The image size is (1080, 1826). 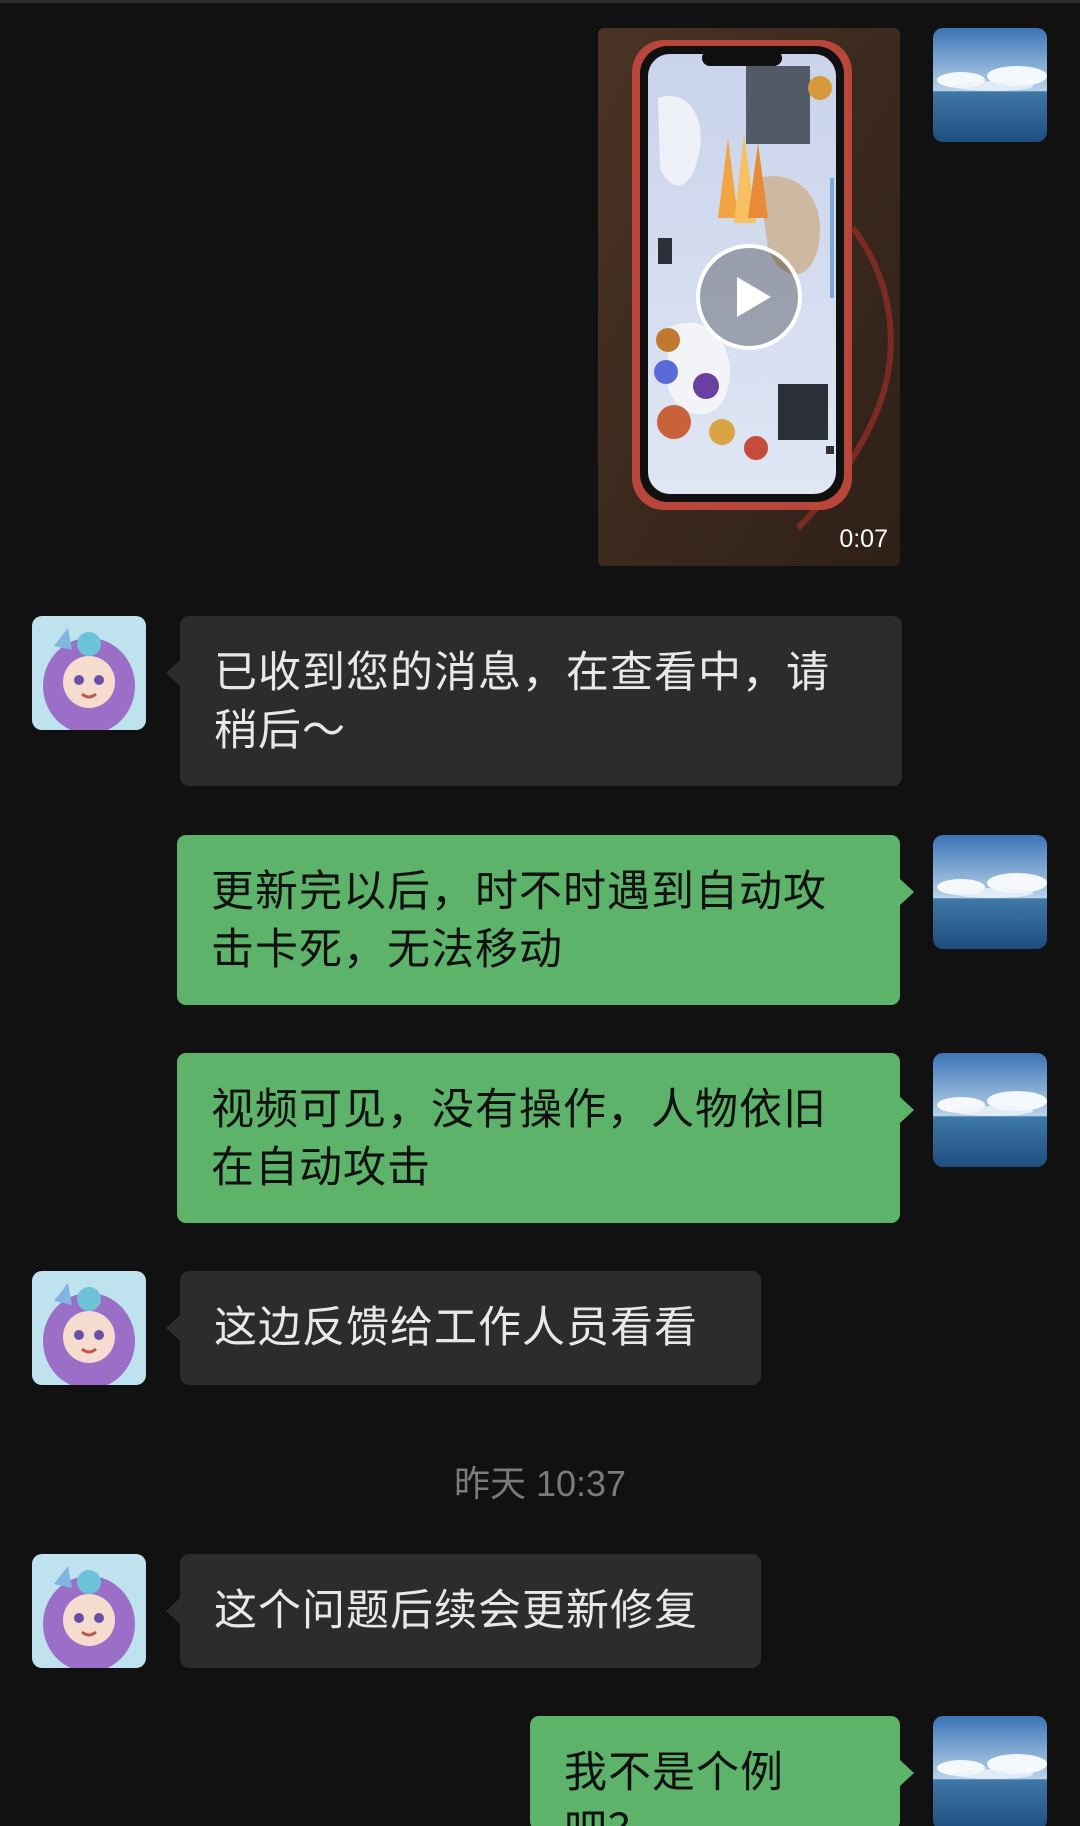 What do you see at coordinates (863, 539) in the screenshot?
I see `video-duration: 0:07` at bounding box center [863, 539].